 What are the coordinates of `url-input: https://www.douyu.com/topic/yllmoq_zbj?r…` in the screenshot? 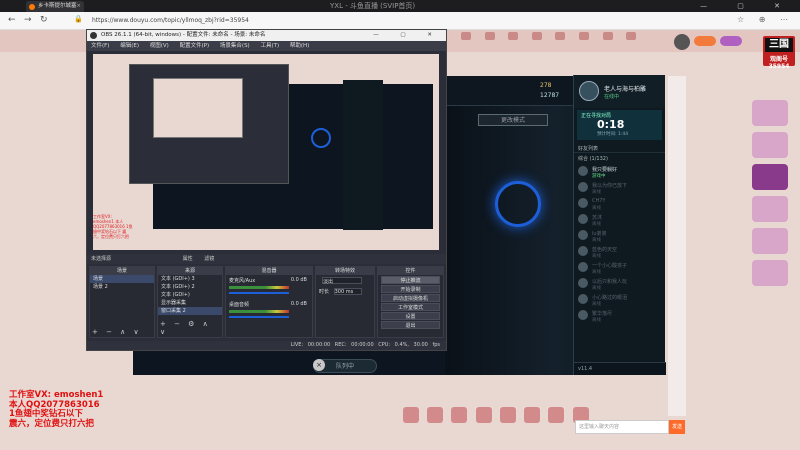 It's located at (282, 21).